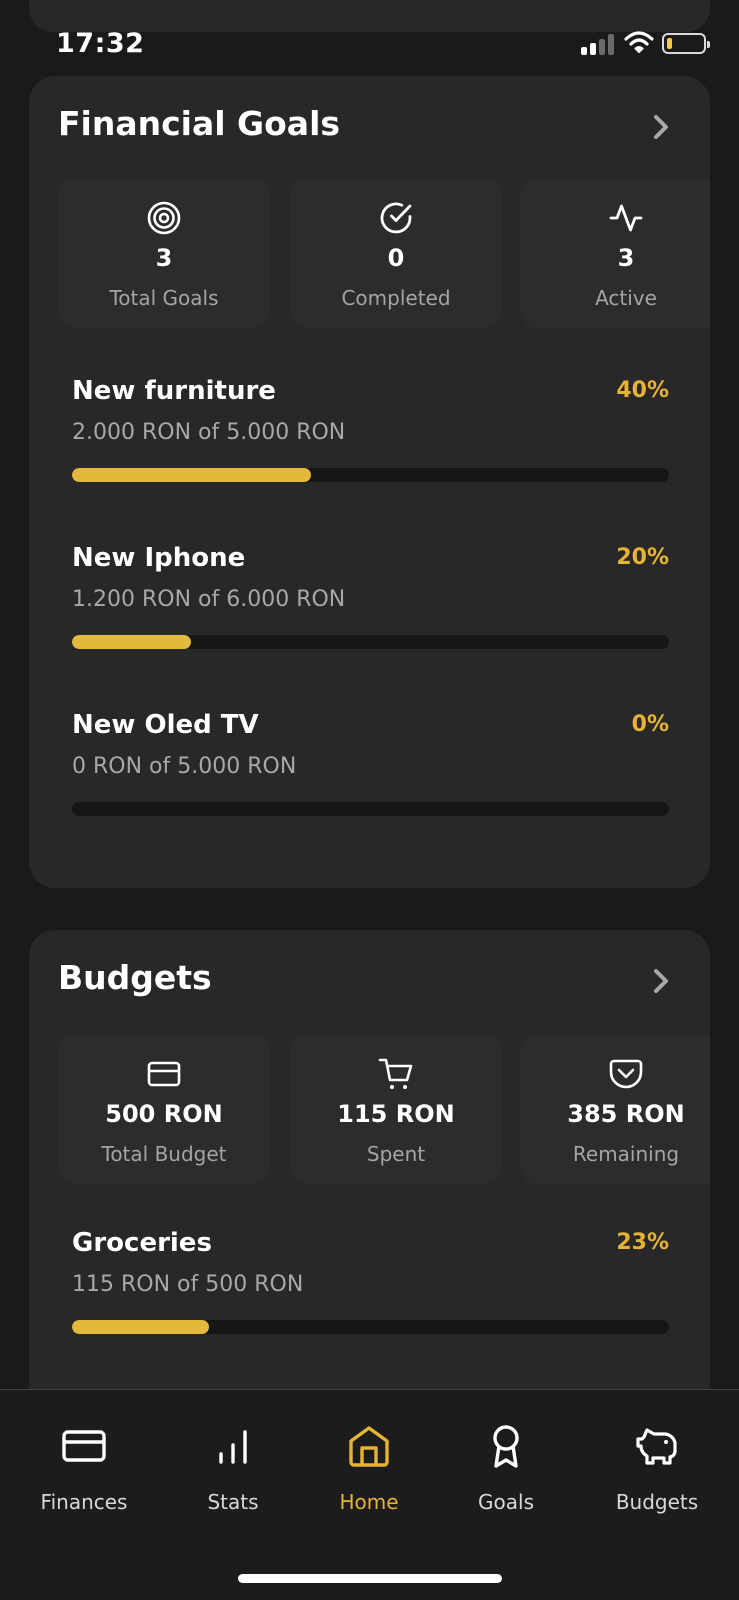 The width and height of the screenshot is (739, 1600). Describe the element at coordinates (84, 1475) in the screenshot. I see `nav-item-finances: Finances` at that location.